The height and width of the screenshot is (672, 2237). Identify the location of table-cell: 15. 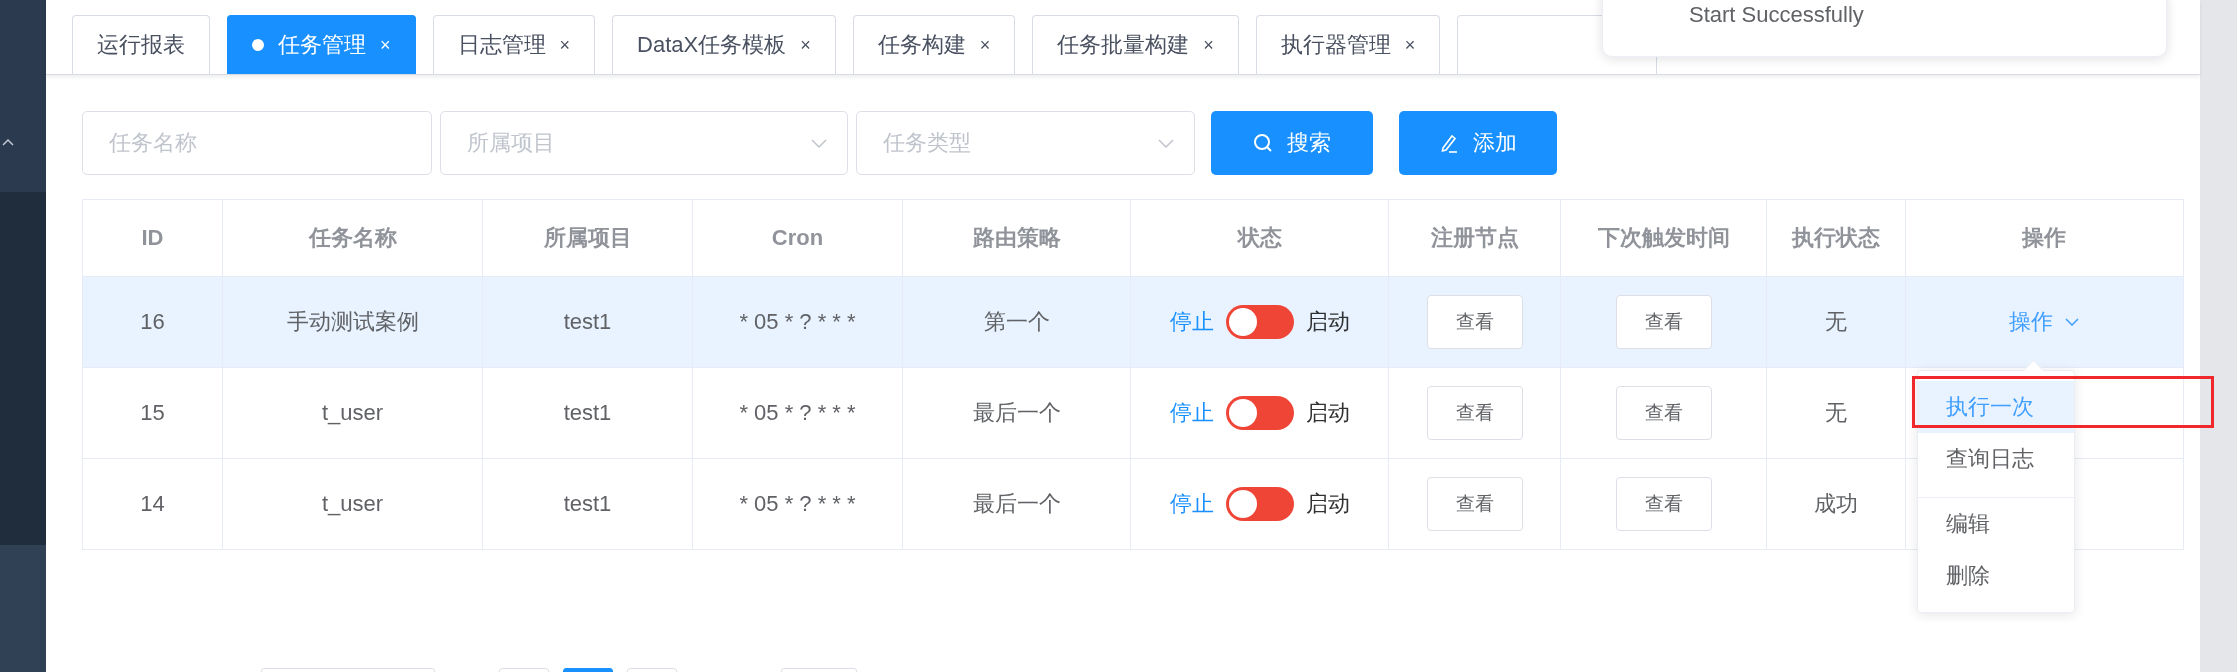
(152, 413).